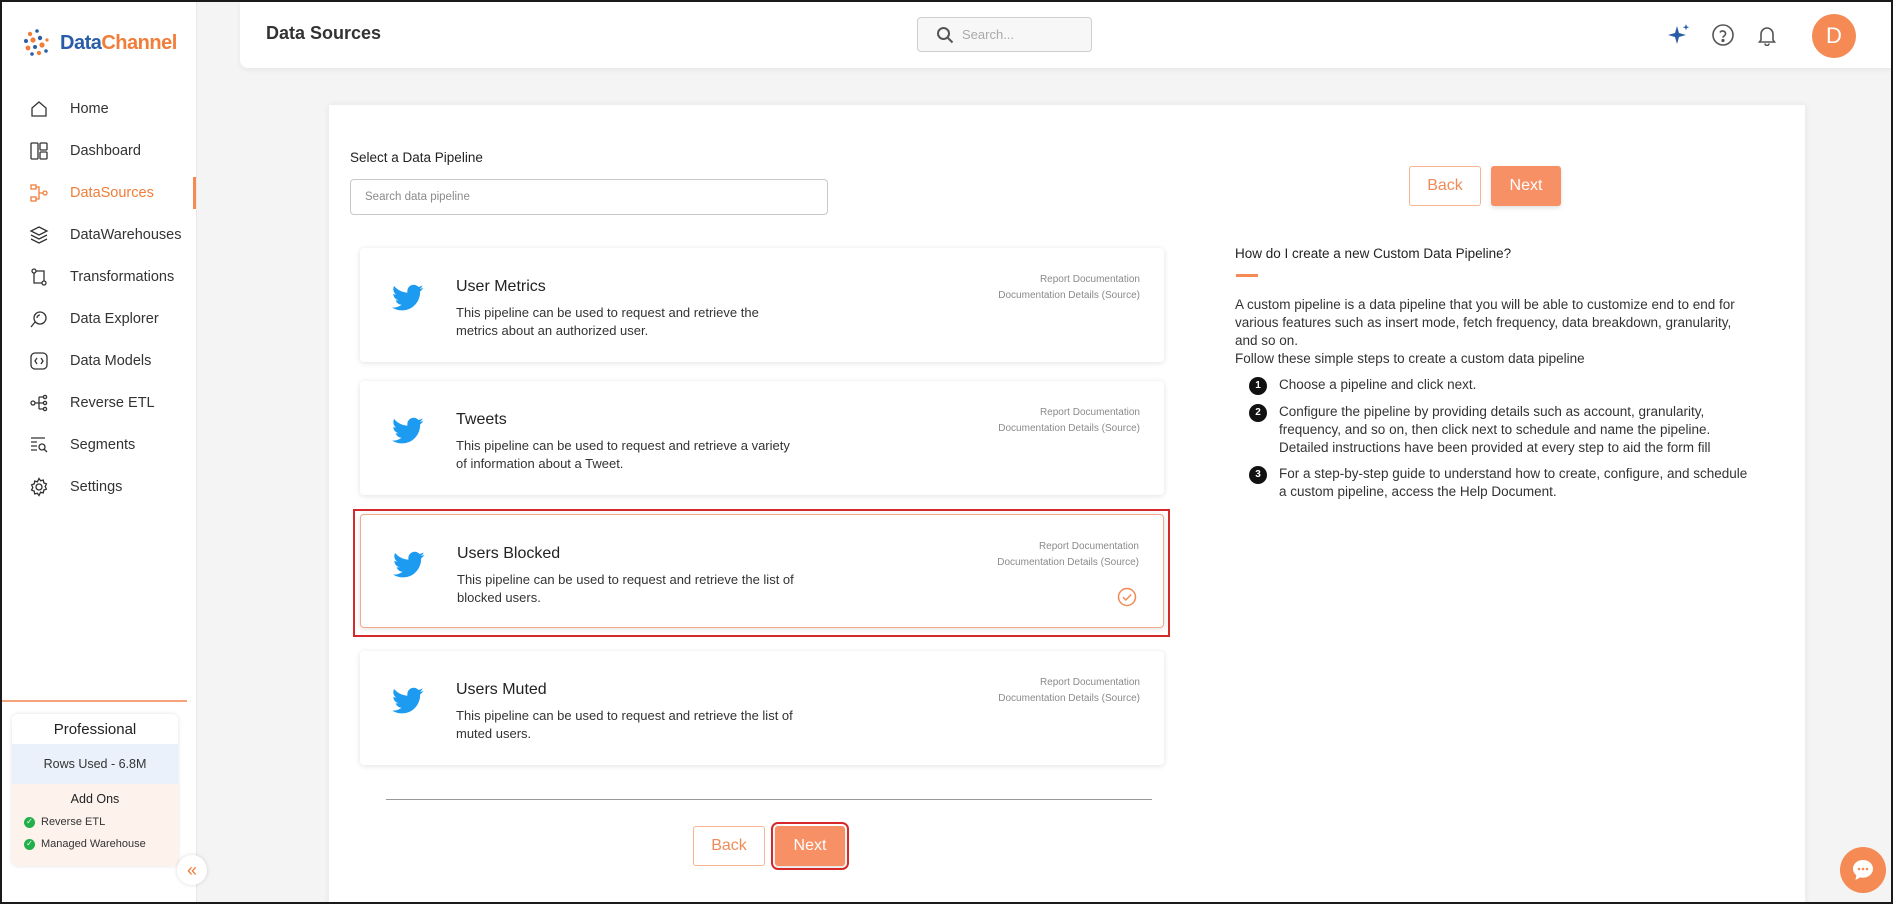 Image resolution: width=1893 pixels, height=904 pixels. Describe the element at coordinates (1526, 186) in the screenshot. I see `next-button-top: Next` at that location.